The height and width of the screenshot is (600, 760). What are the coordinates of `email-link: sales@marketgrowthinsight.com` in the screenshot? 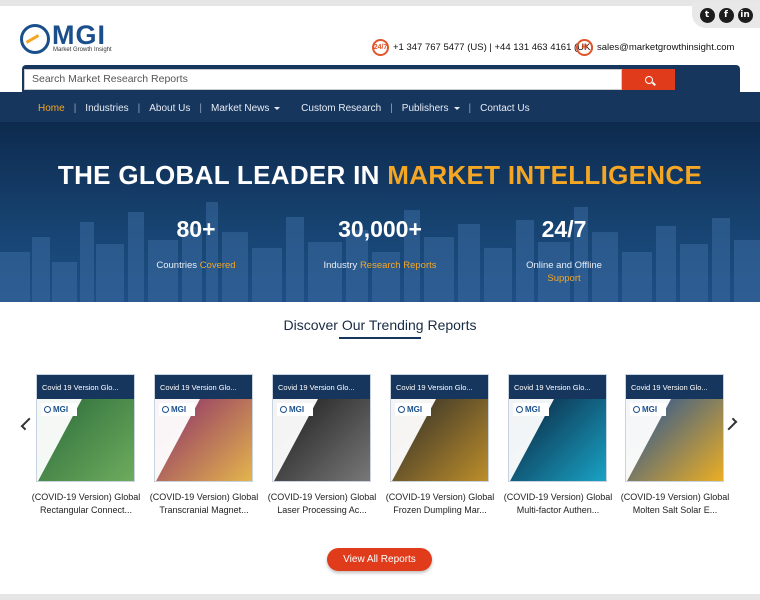 It's located at (665, 47).